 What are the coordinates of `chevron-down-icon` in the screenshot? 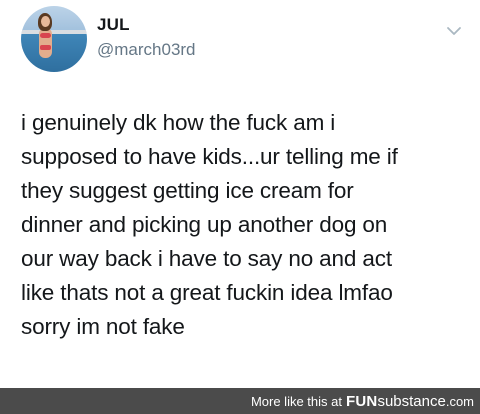 It's located at (454, 30).